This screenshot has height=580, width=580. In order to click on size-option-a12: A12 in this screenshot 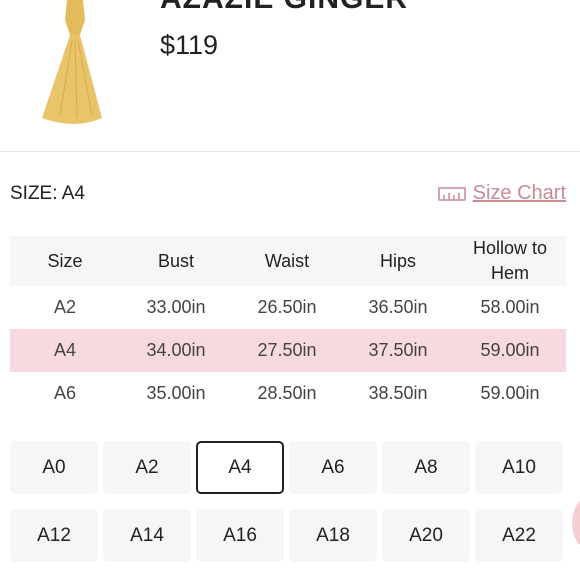, I will do `click(54, 535)`.